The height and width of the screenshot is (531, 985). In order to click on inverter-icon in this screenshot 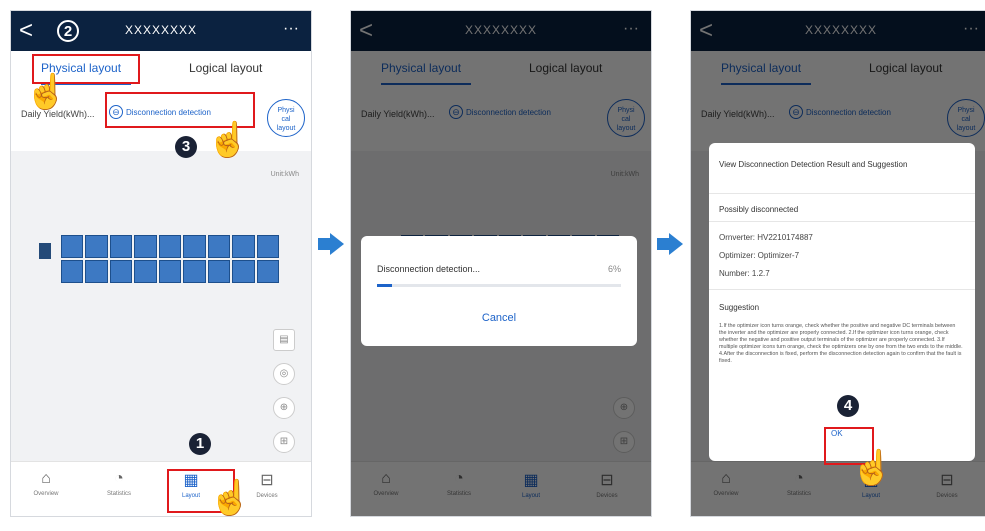, I will do `click(45, 251)`.